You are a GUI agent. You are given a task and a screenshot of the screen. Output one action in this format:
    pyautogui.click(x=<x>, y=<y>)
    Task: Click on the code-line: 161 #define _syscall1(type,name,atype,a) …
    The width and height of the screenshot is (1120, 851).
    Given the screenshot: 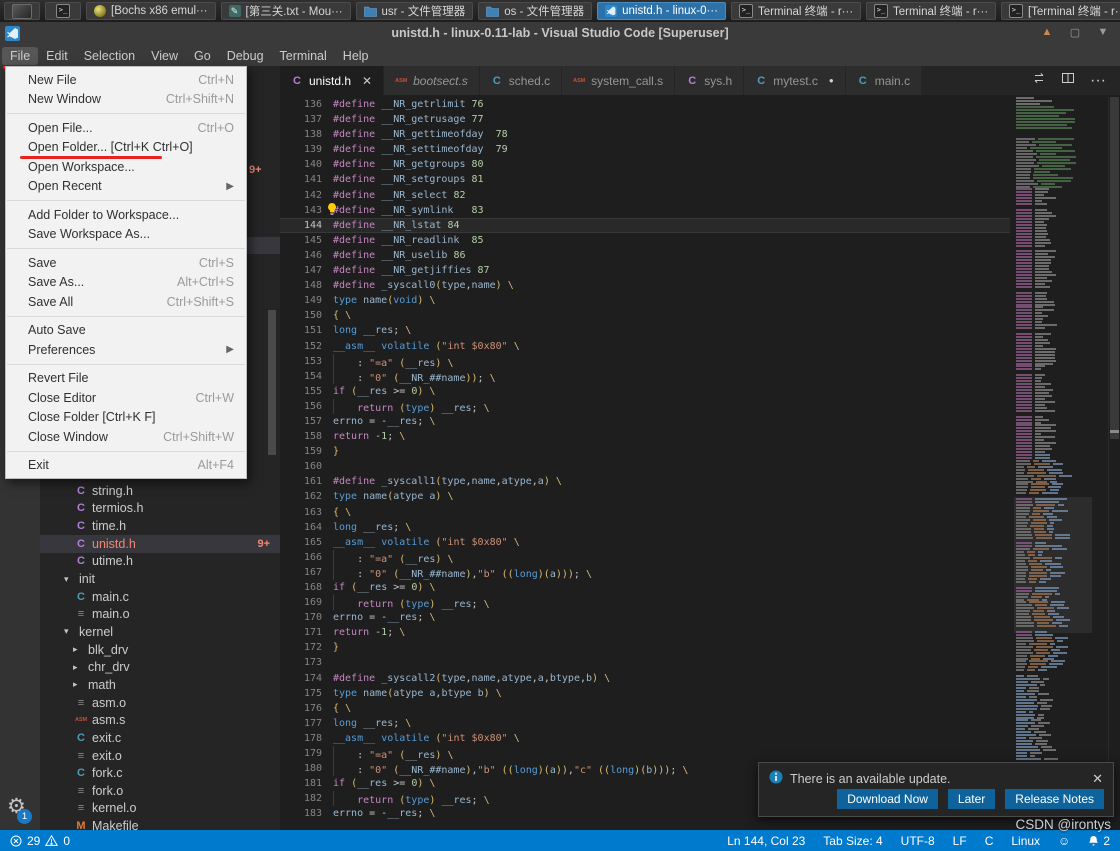 What is the action you would take?
    pyautogui.click(x=645, y=481)
    